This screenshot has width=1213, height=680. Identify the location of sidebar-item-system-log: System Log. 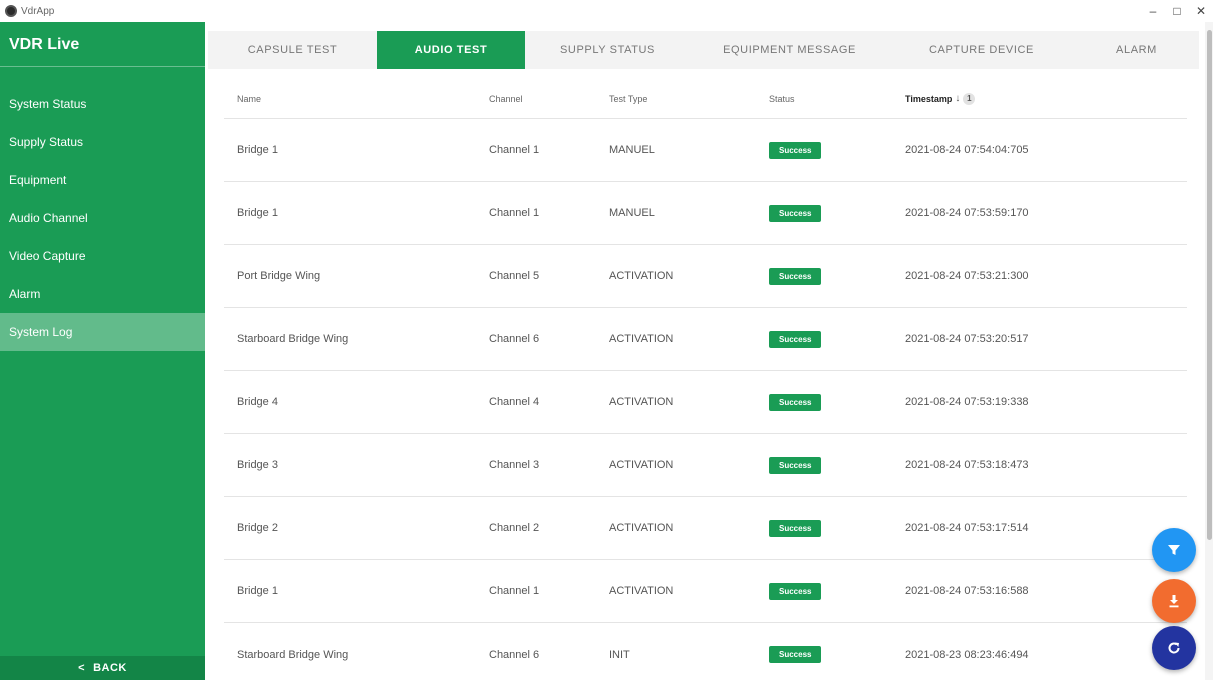
(102, 332).